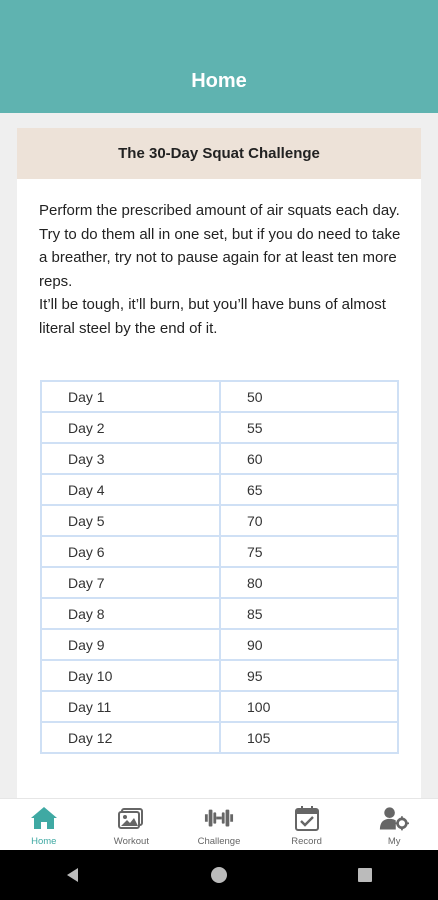 The width and height of the screenshot is (438, 900). What do you see at coordinates (309, 458) in the screenshot?
I see `reps-cell: 60` at bounding box center [309, 458].